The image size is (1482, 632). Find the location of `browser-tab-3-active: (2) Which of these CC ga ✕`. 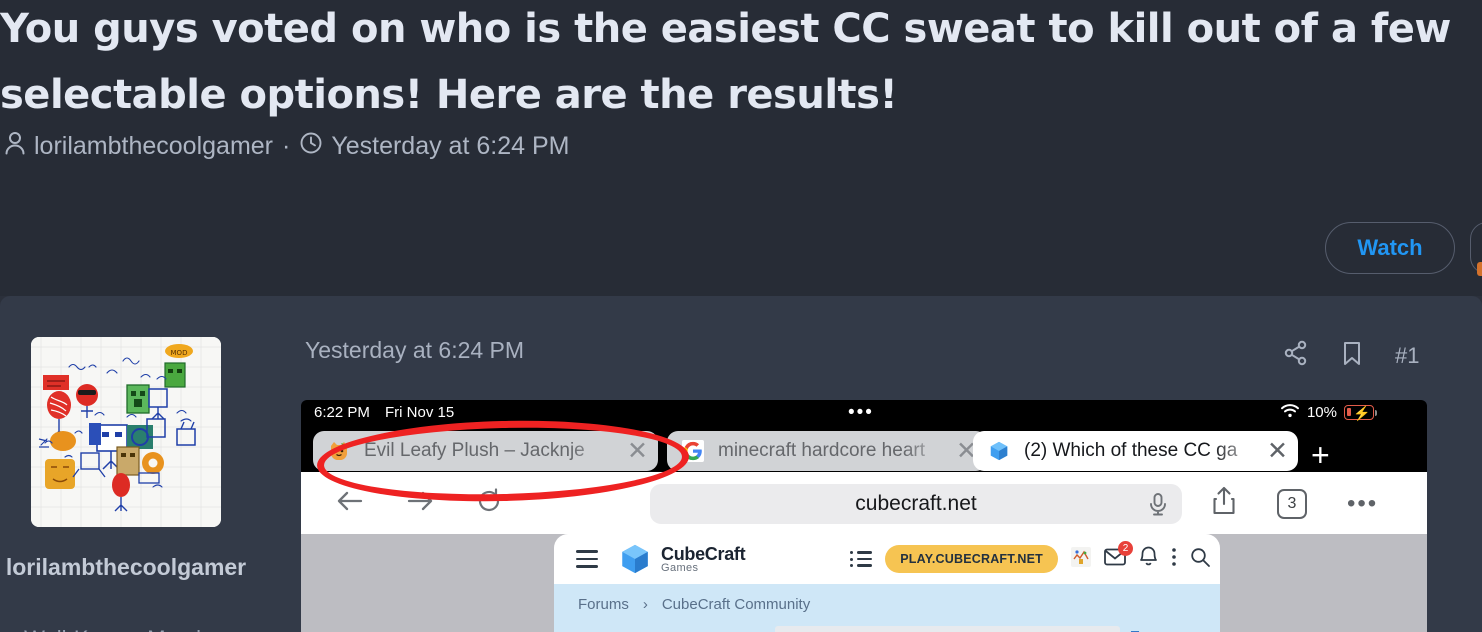

browser-tab-3-active: (2) Which of these CC ga ✕ is located at coordinates (1135, 451).